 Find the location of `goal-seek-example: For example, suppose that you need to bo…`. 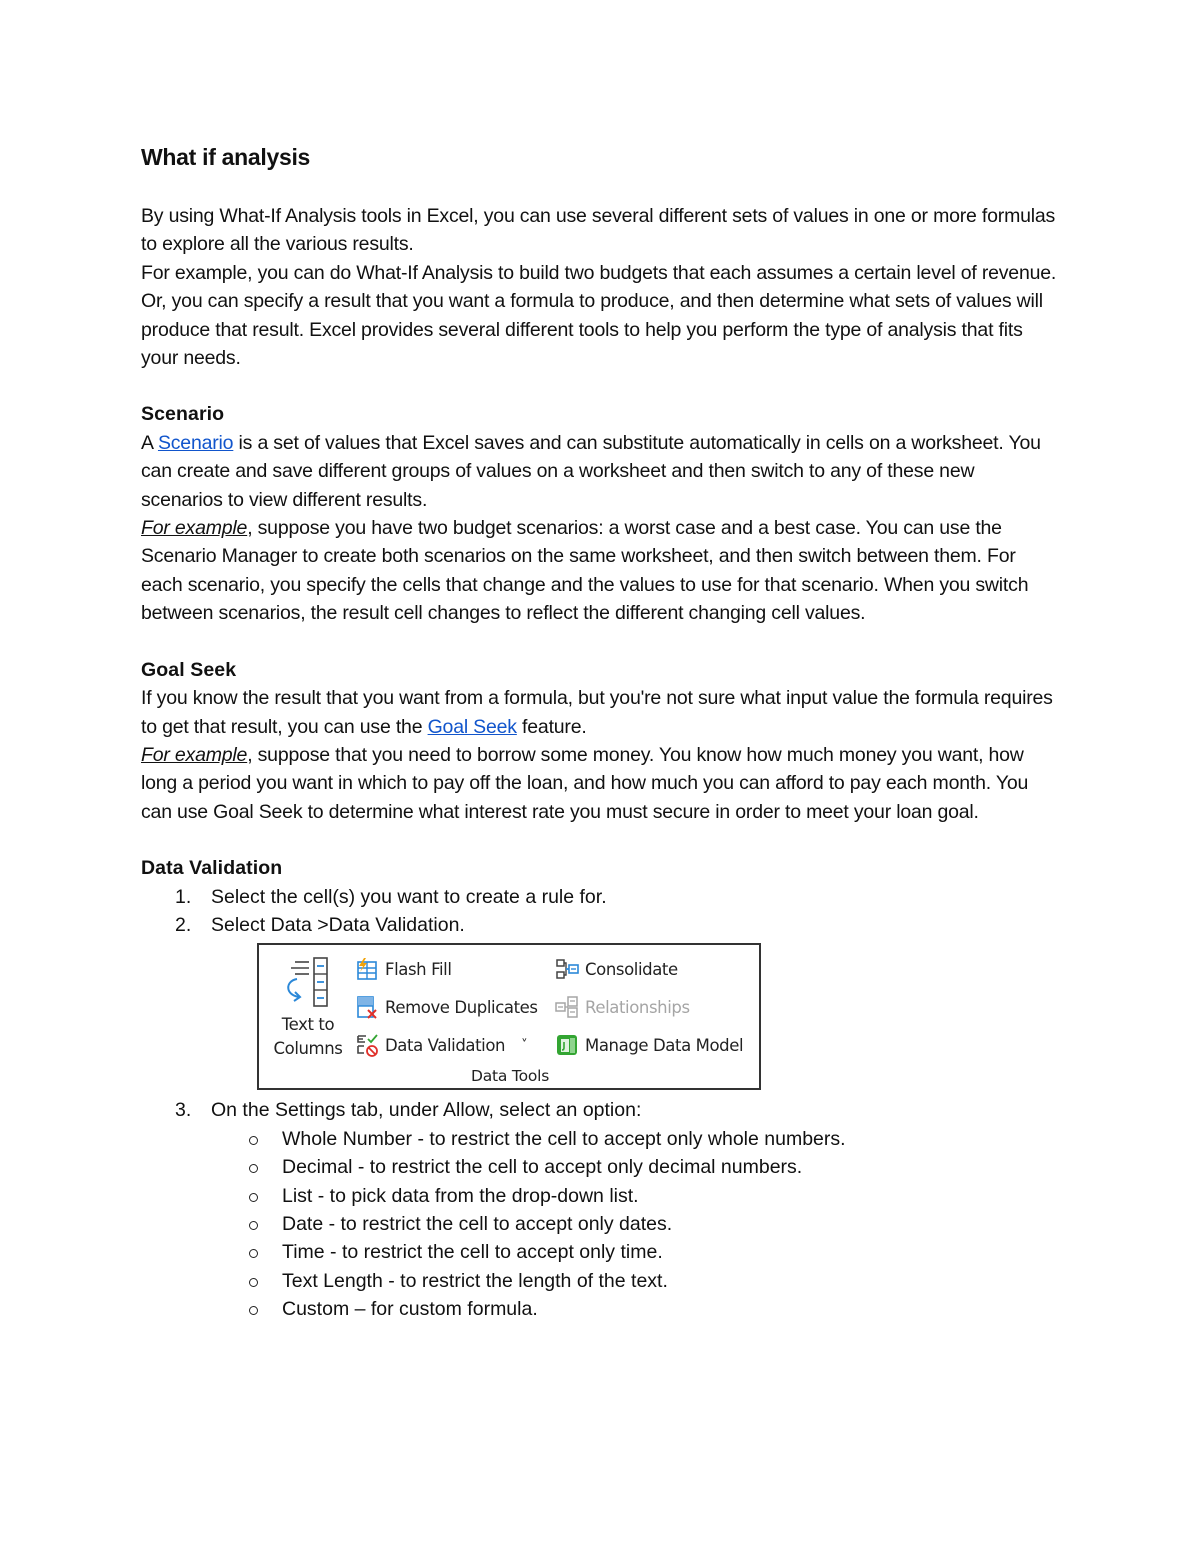

goal-seek-example: For example, suppose that you need to bo… is located at coordinates (601, 783).